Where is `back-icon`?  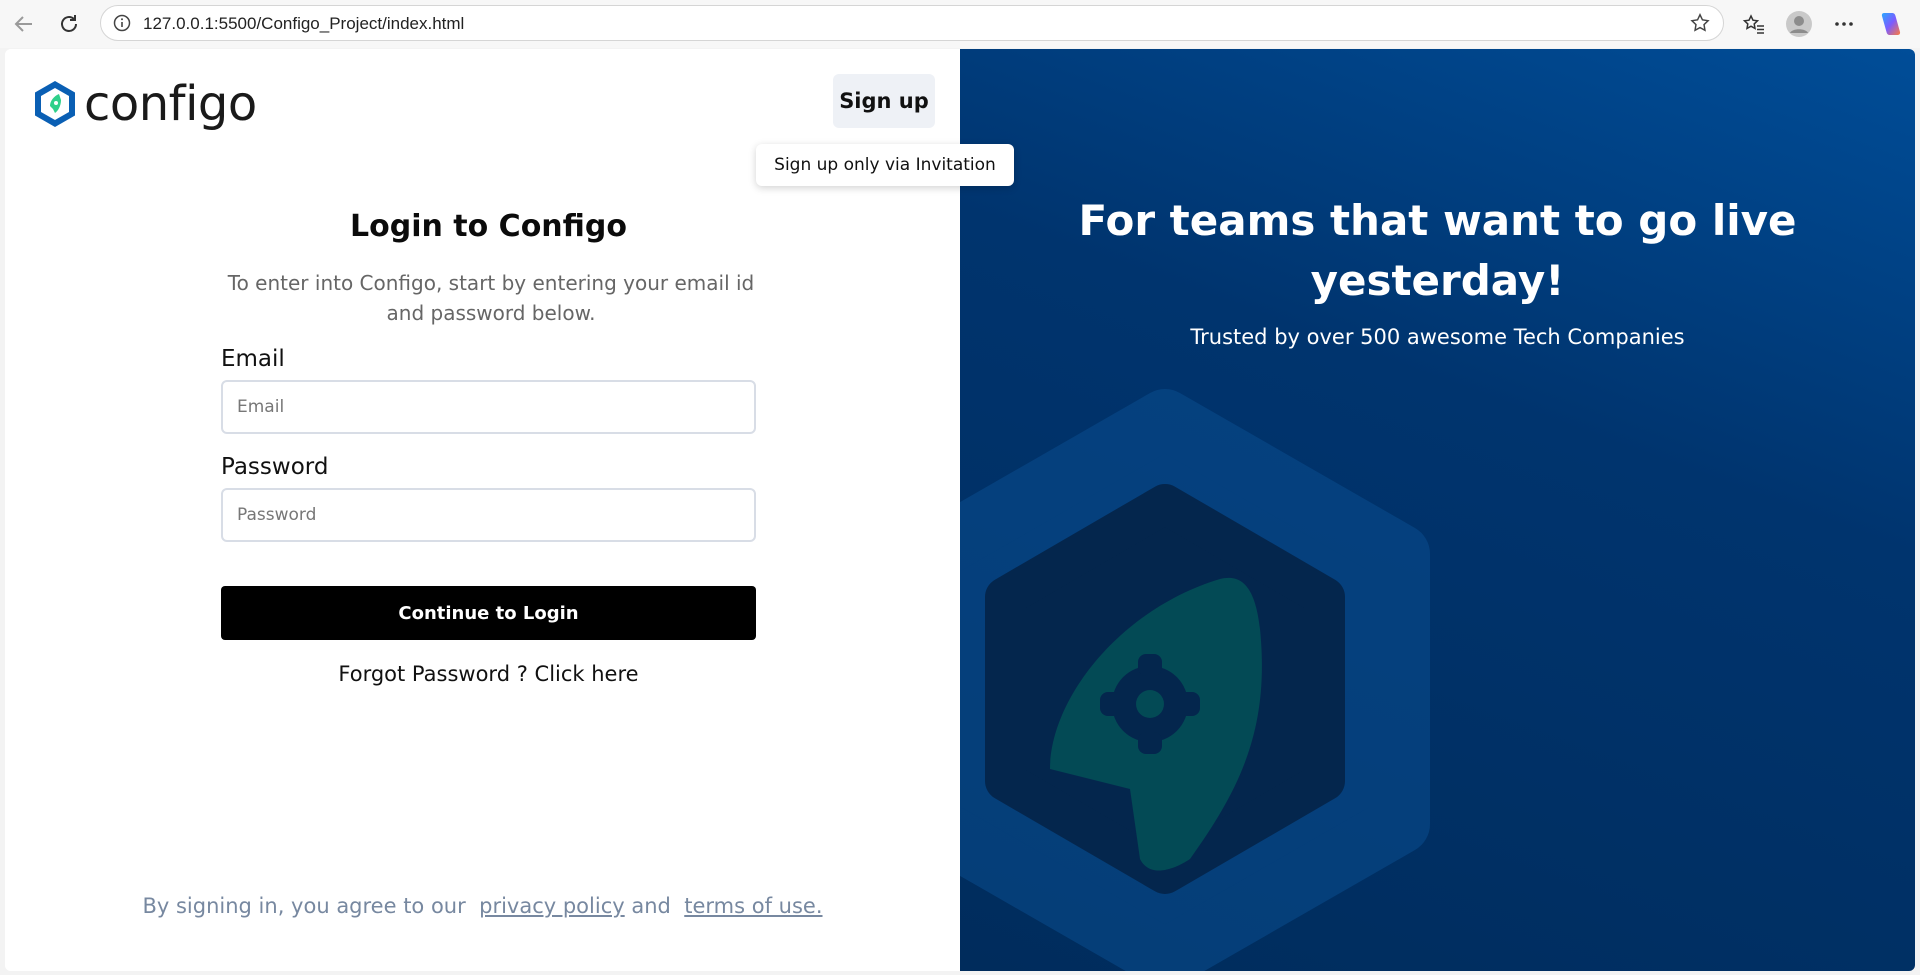
back-icon is located at coordinates (24, 24).